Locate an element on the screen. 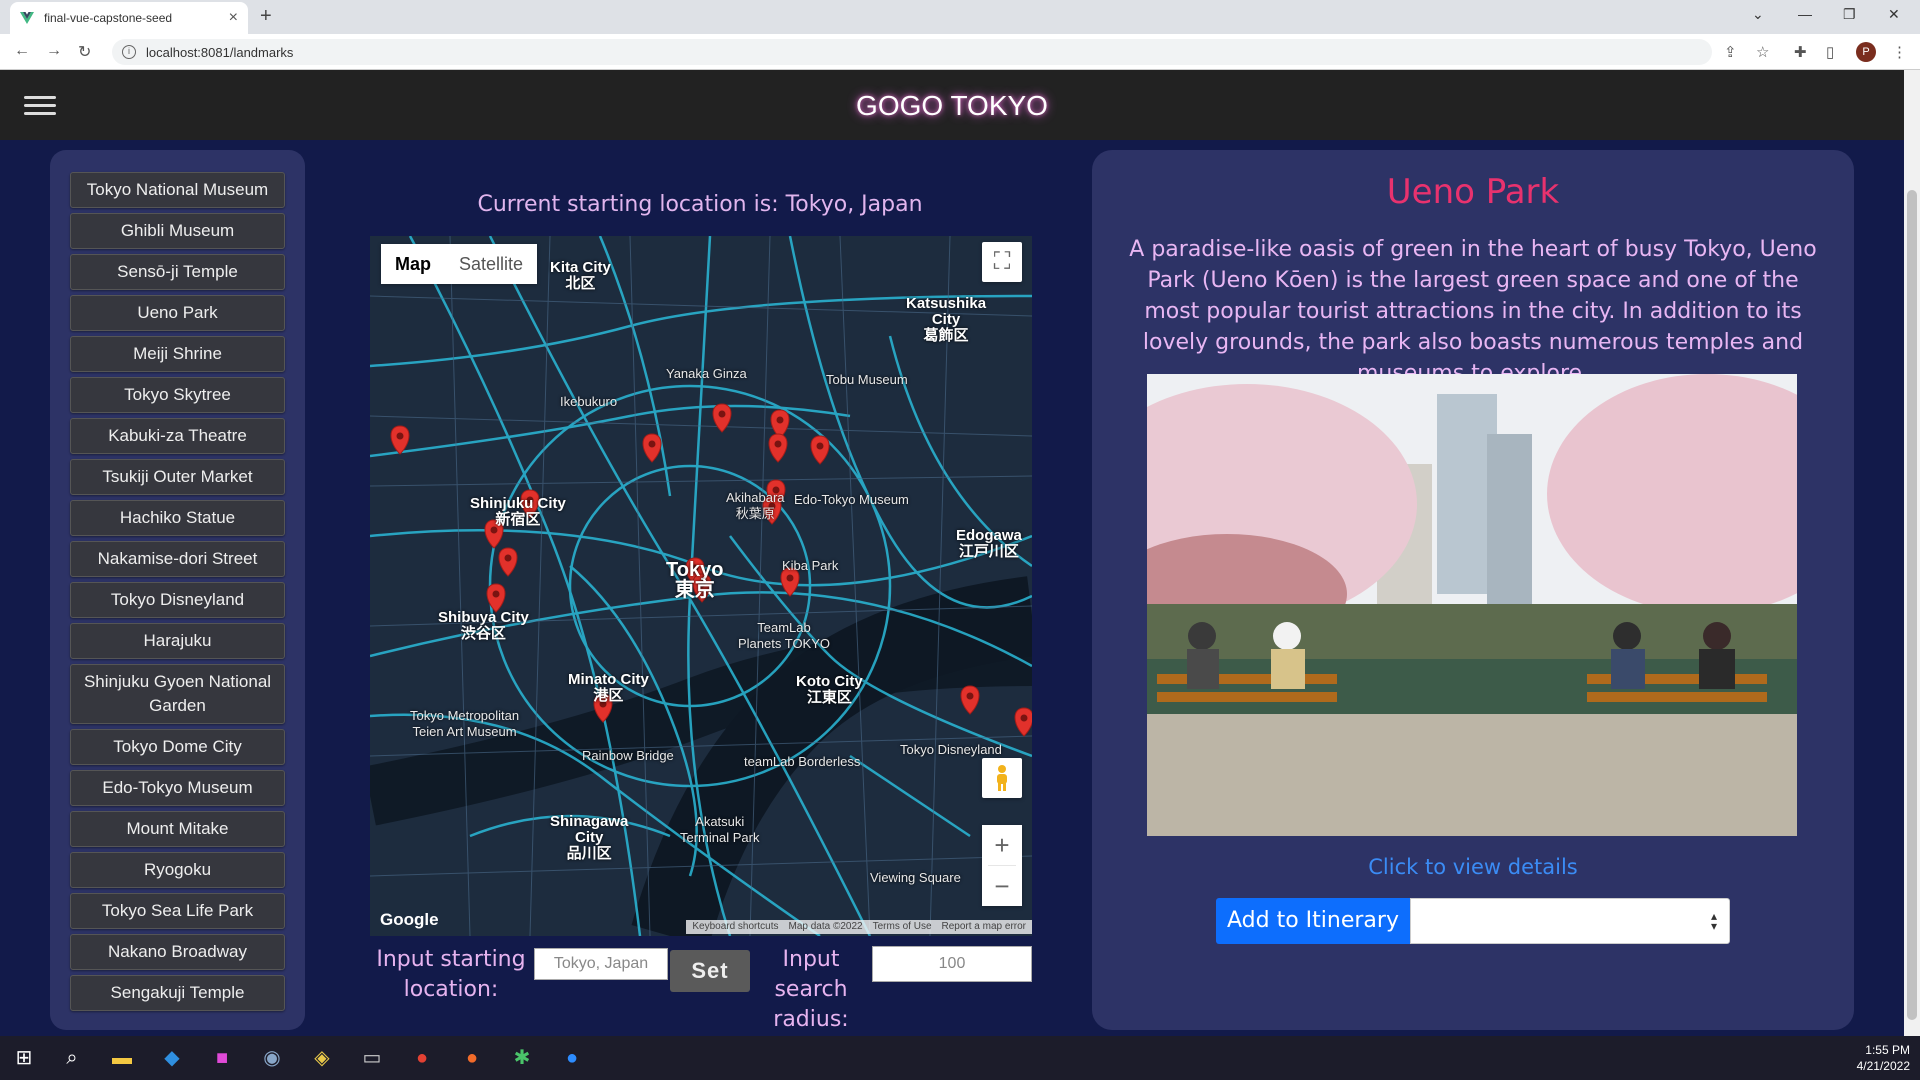 Image resolution: width=1920 pixels, height=1080 pixels. intellij-icon: ■ is located at coordinates (222, 1058).